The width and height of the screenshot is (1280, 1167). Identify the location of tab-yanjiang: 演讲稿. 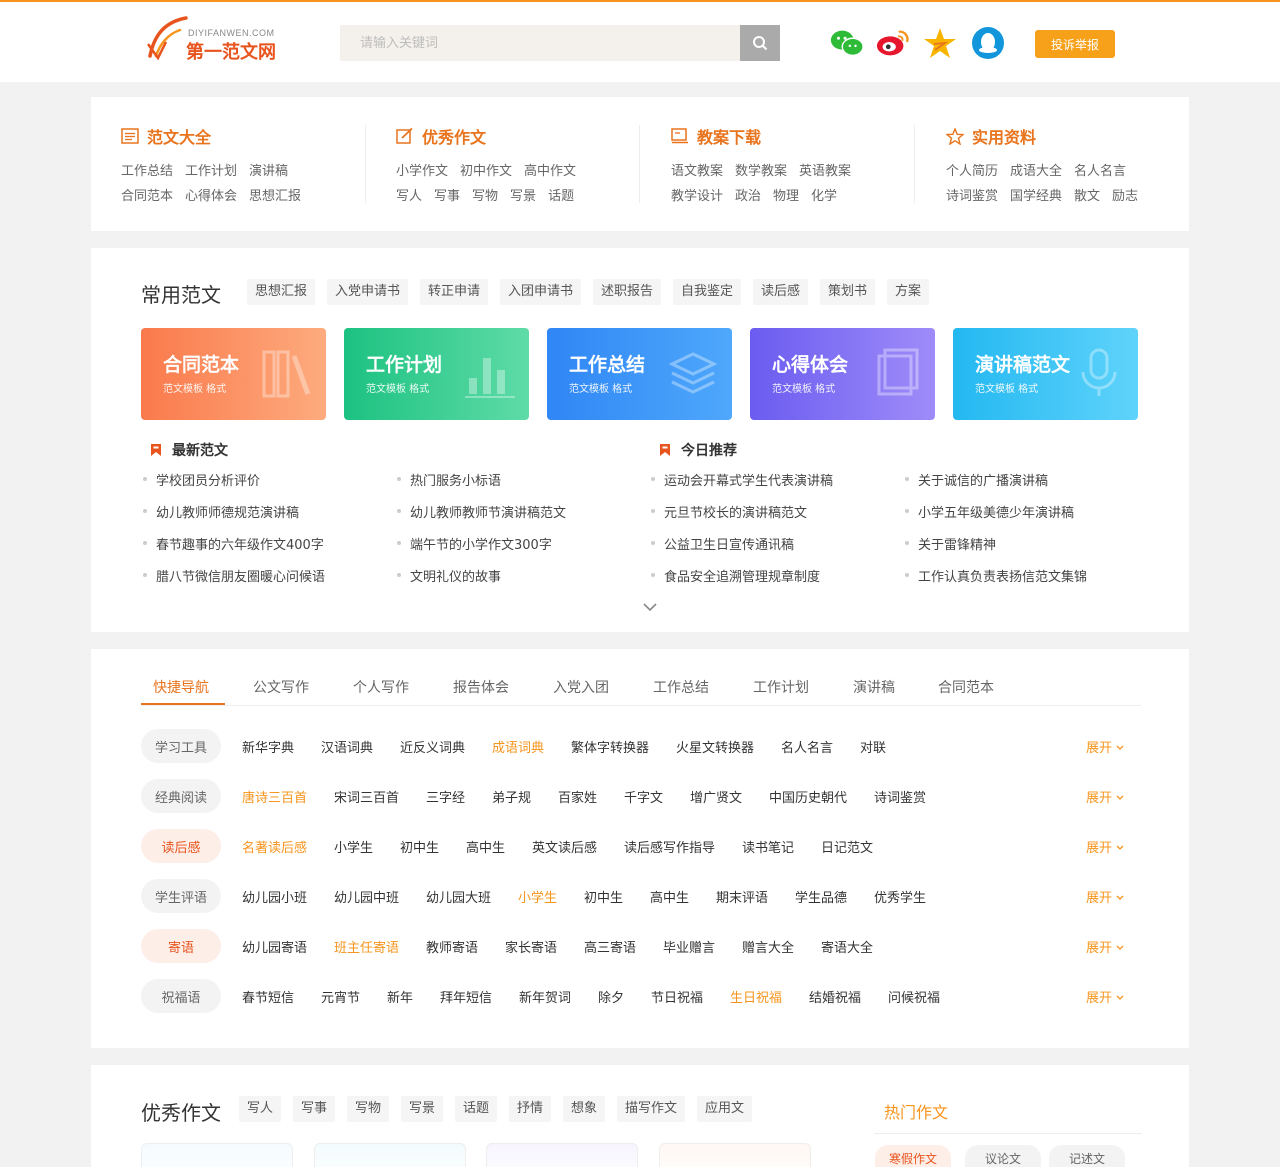
(874, 687).